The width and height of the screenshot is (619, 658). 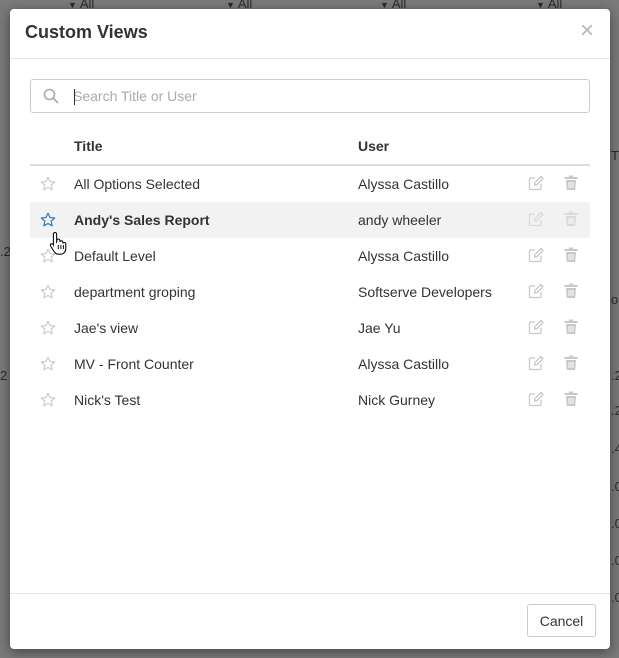 What do you see at coordinates (310, 256) in the screenshot?
I see `table-row: Default Level Alyssa Castillo` at bounding box center [310, 256].